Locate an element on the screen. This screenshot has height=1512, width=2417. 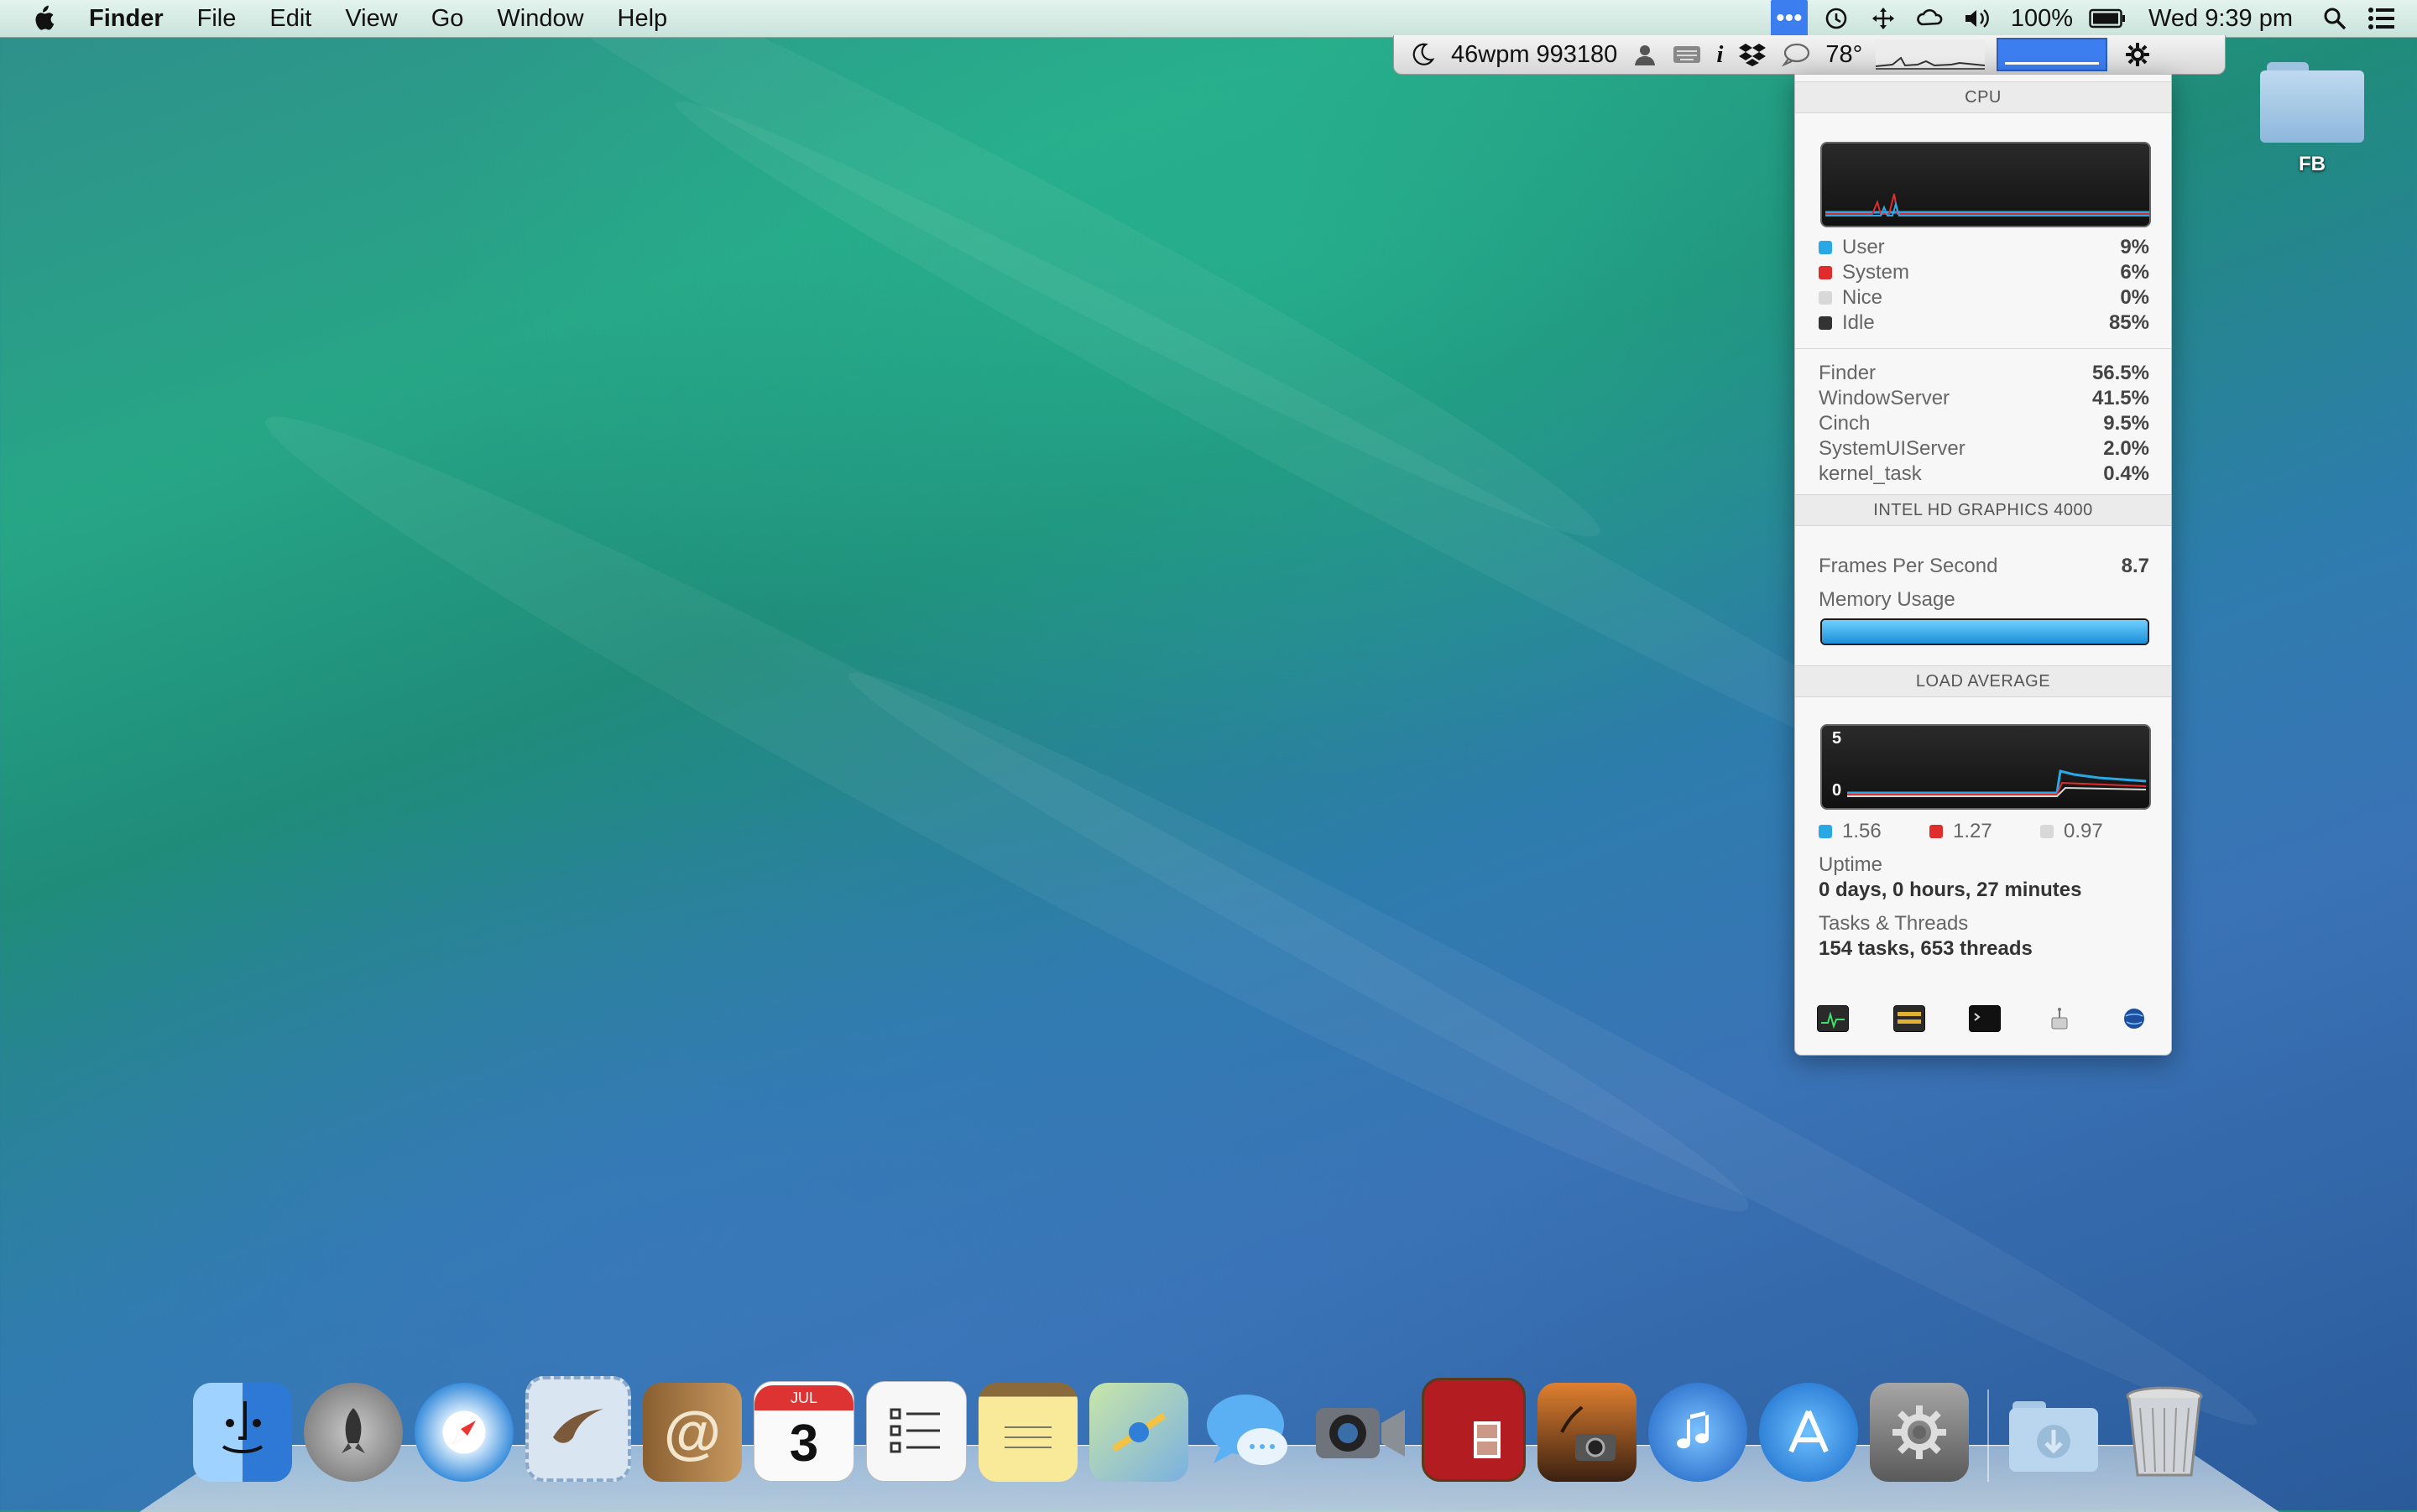
load-5min-value: 1.27 is located at coordinates (1972, 831).